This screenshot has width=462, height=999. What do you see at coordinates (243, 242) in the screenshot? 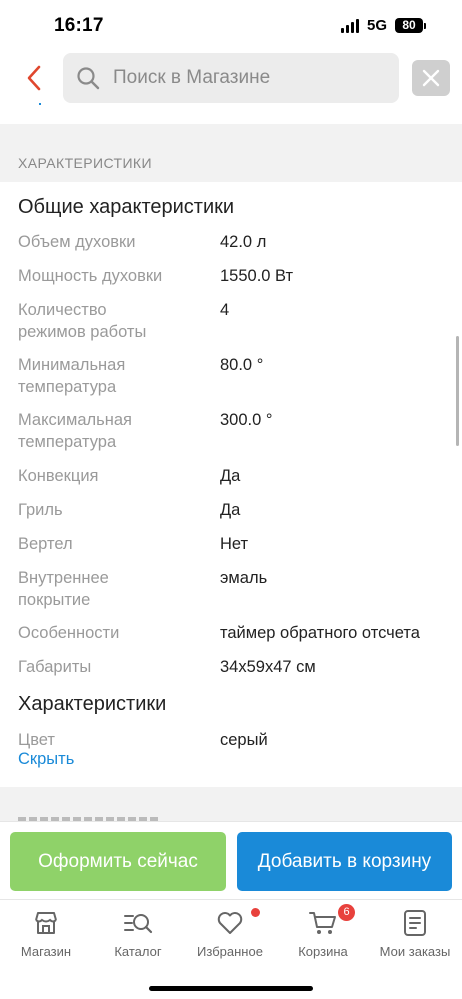
I see `spec-value: 42.0 л` at bounding box center [243, 242].